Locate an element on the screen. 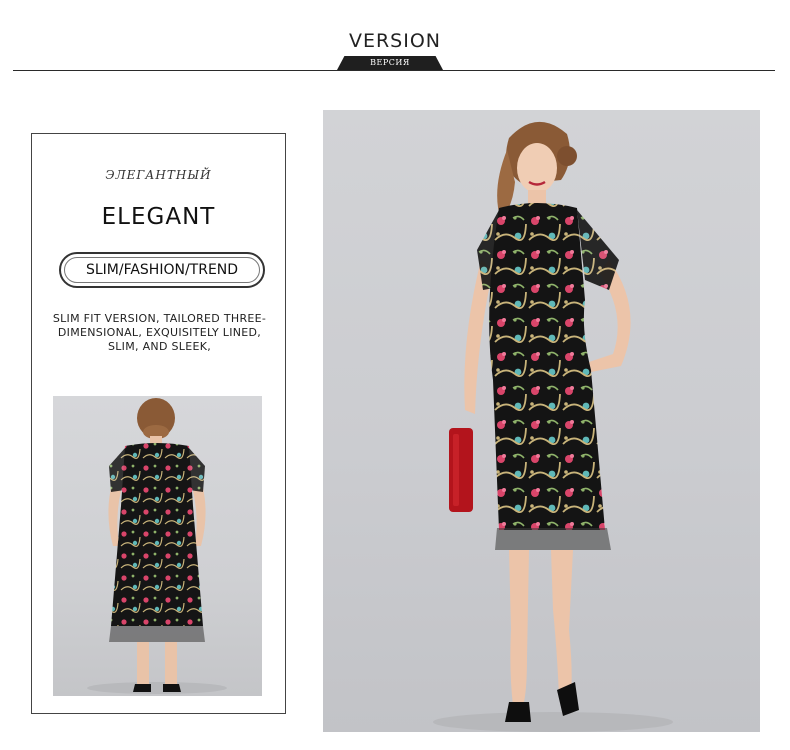  back-view-illustration is located at coordinates (157, 546).